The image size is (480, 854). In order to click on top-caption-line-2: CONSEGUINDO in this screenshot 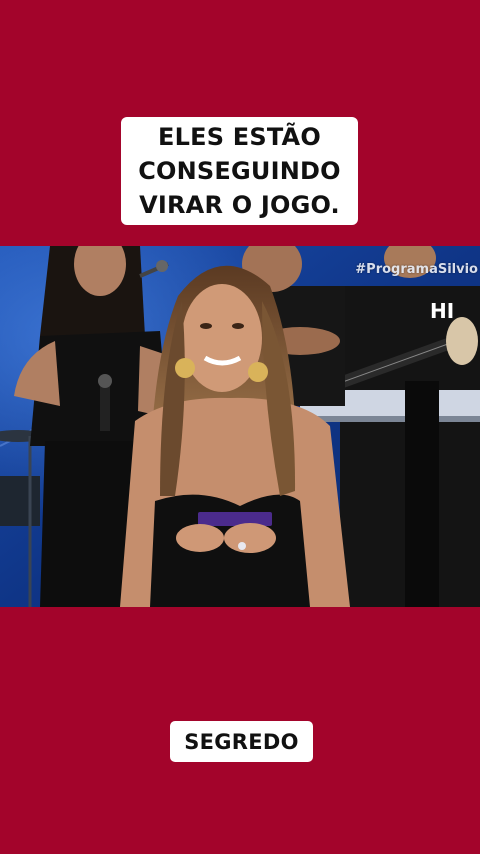, I will do `click(239, 171)`.